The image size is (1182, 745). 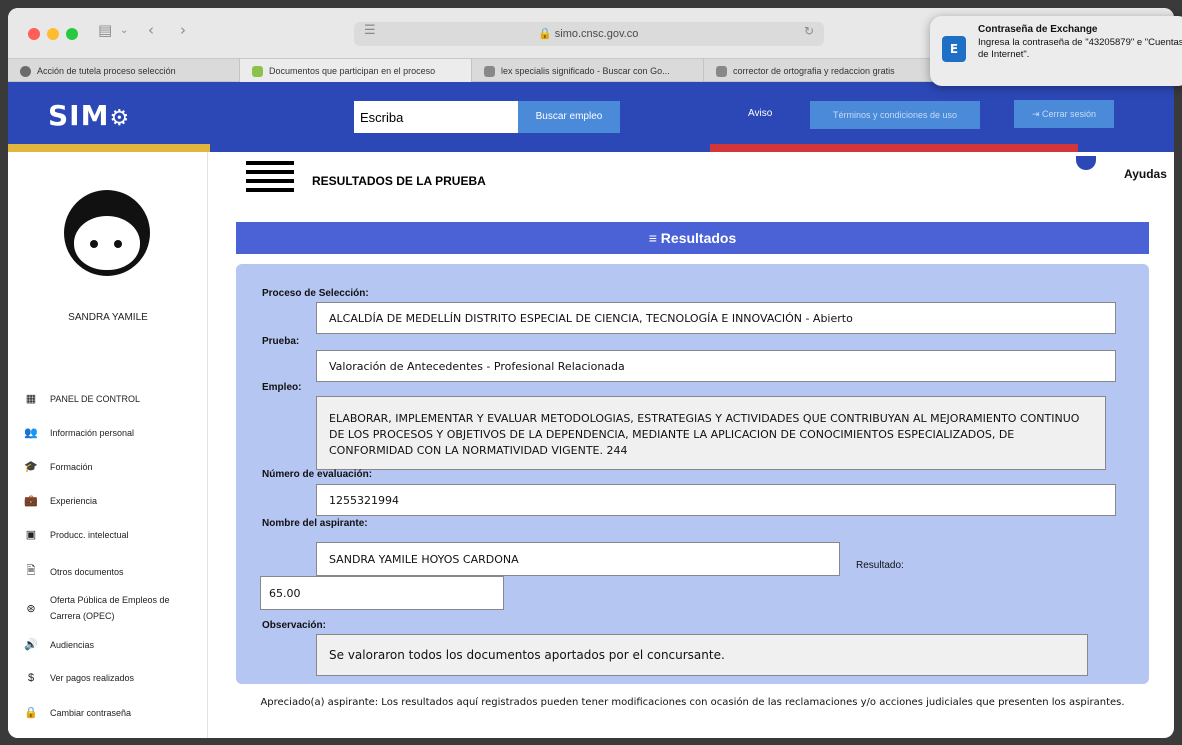 What do you see at coordinates (71, 466) in the screenshot?
I see `sidebar-item-label: Formación` at bounding box center [71, 466].